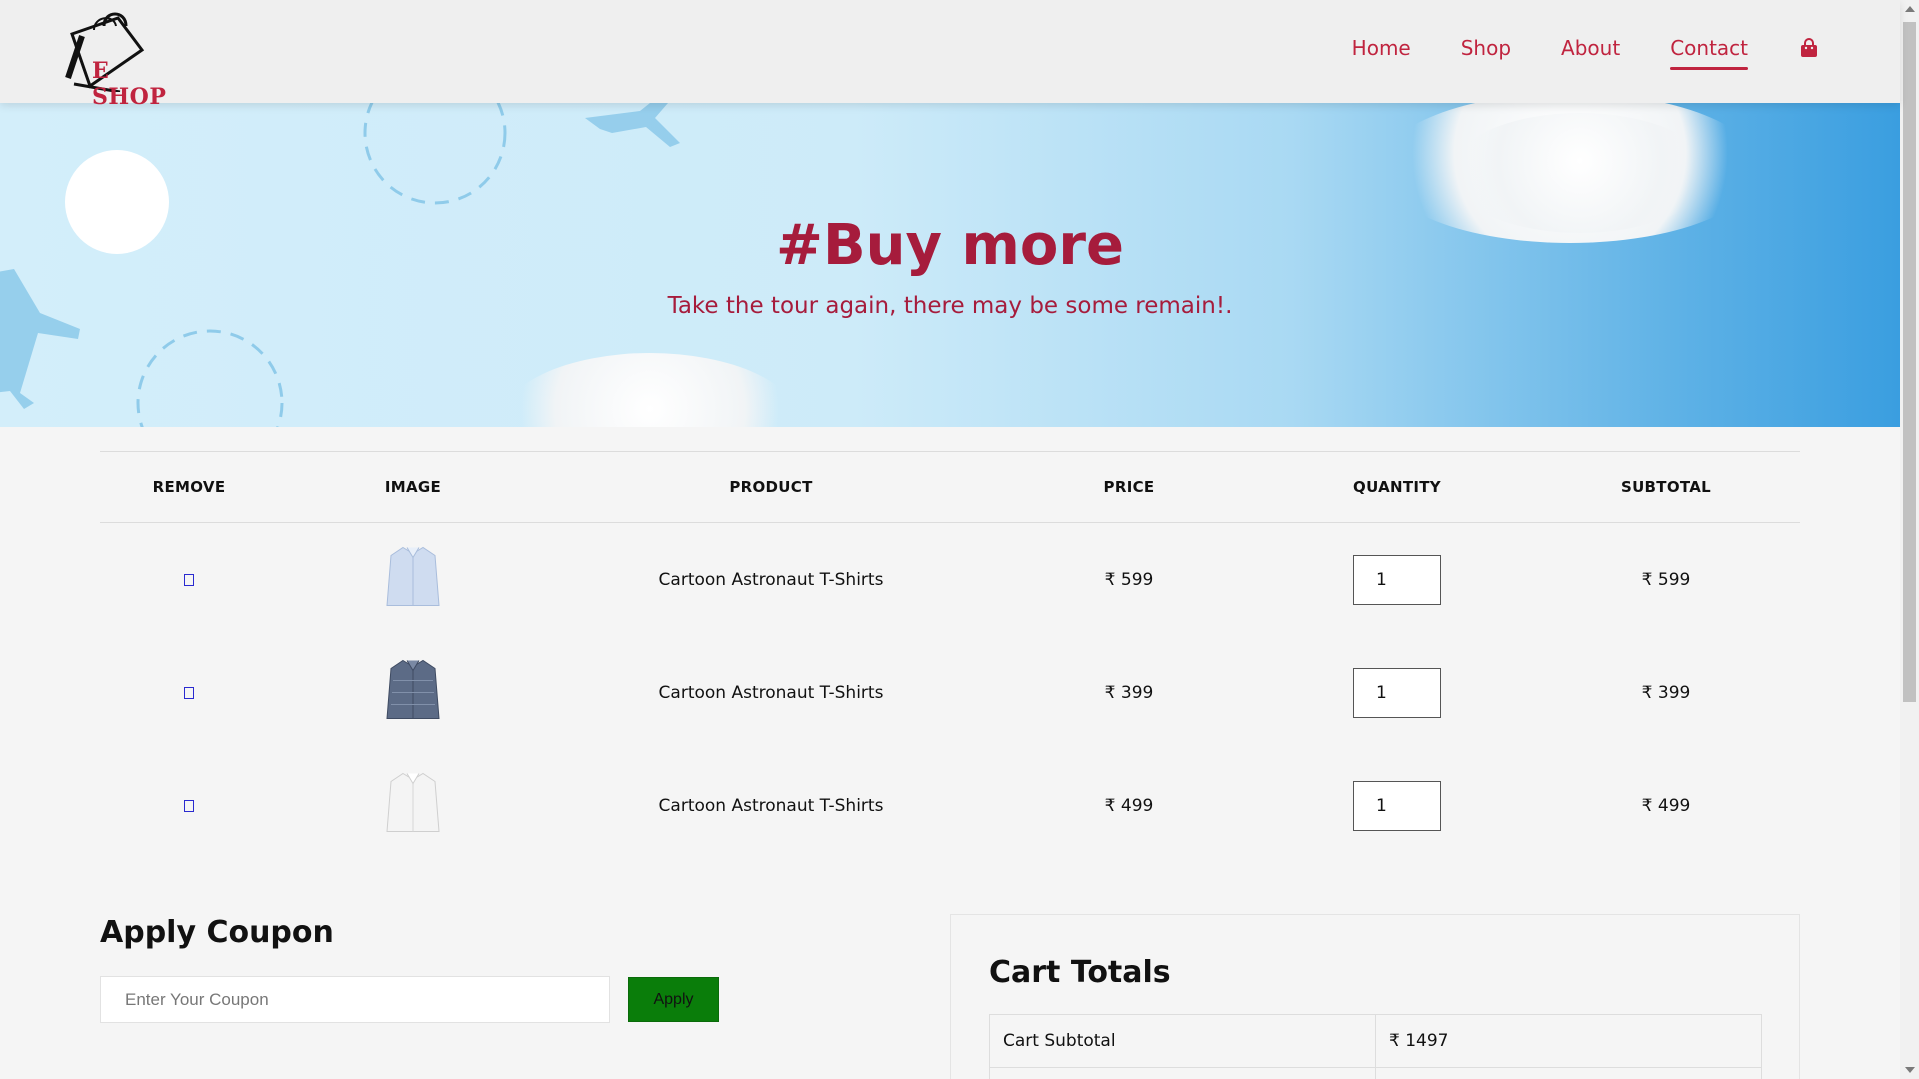 This screenshot has height=1079, width=1919. I want to click on page-scrollbar, so click(1909, 539).